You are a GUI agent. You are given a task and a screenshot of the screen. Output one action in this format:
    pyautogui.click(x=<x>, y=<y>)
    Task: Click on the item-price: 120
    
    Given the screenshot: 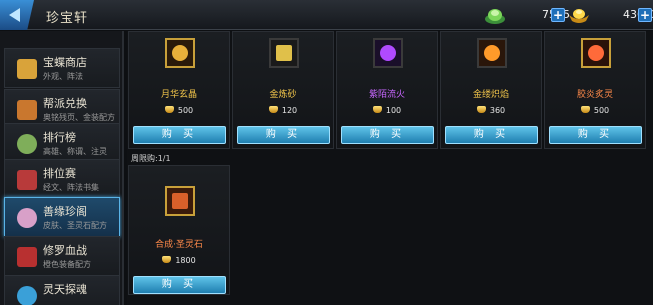 What is the action you would take?
    pyautogui.click(x=283, y=110)
    